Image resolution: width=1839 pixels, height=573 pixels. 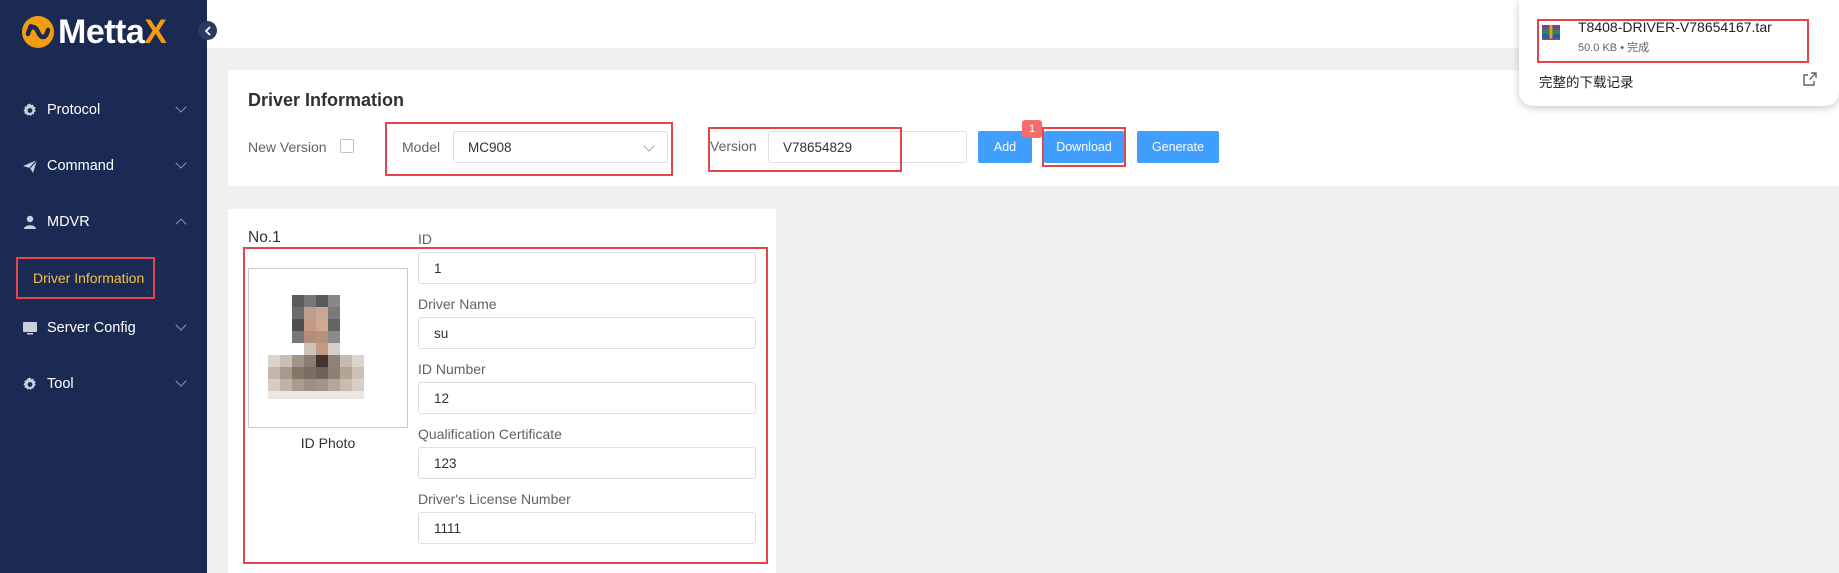 I want to click on field-label-driver-name: Driver Name, so click(x=457, y=304).